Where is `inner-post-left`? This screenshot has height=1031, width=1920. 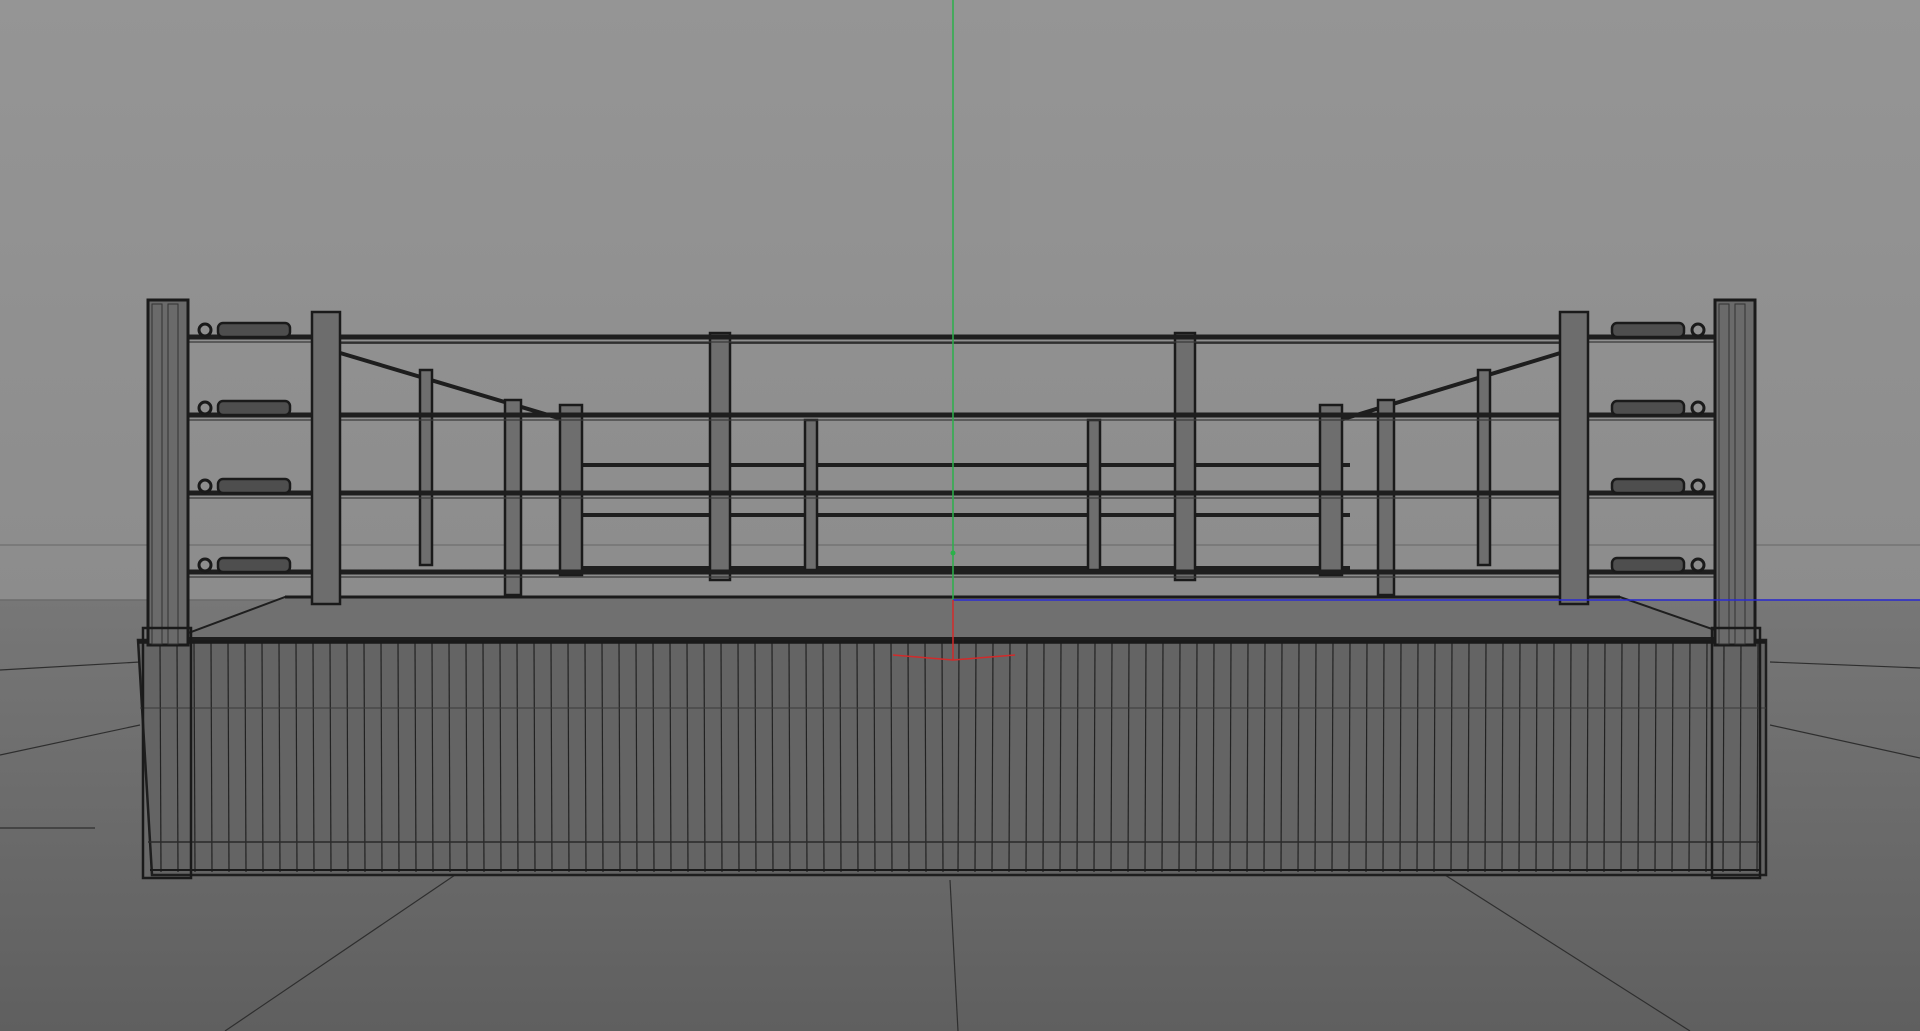 inner-post-left is located at coordinates (326, 458).